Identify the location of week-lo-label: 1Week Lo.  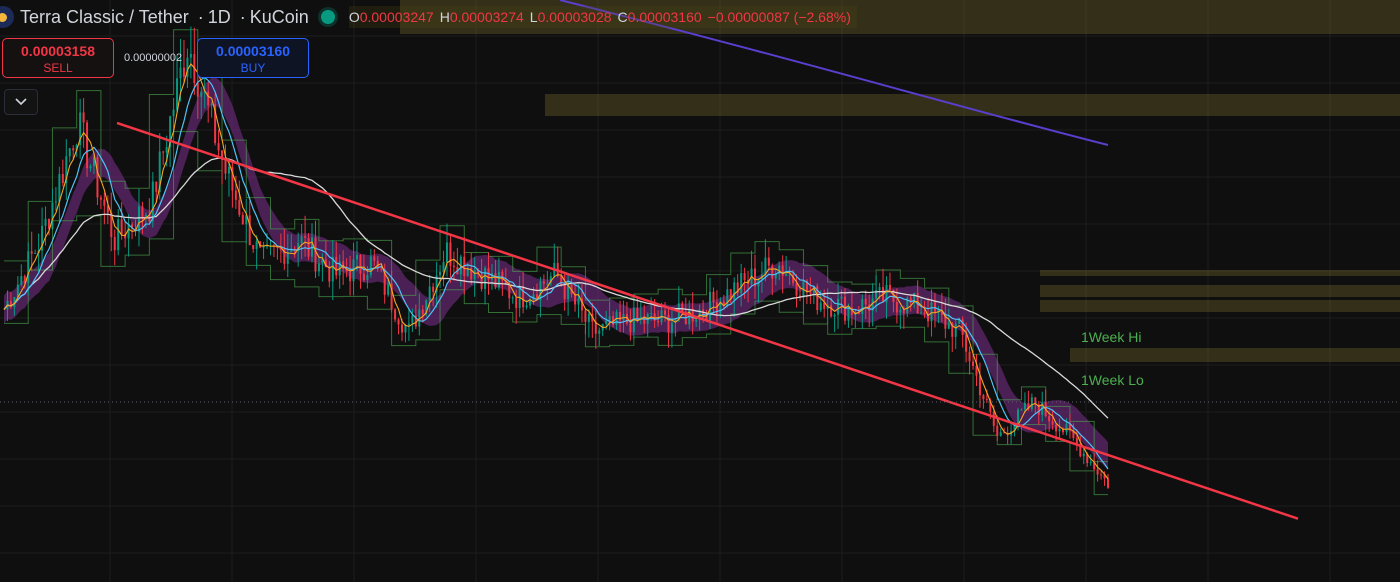
(1112, 380).